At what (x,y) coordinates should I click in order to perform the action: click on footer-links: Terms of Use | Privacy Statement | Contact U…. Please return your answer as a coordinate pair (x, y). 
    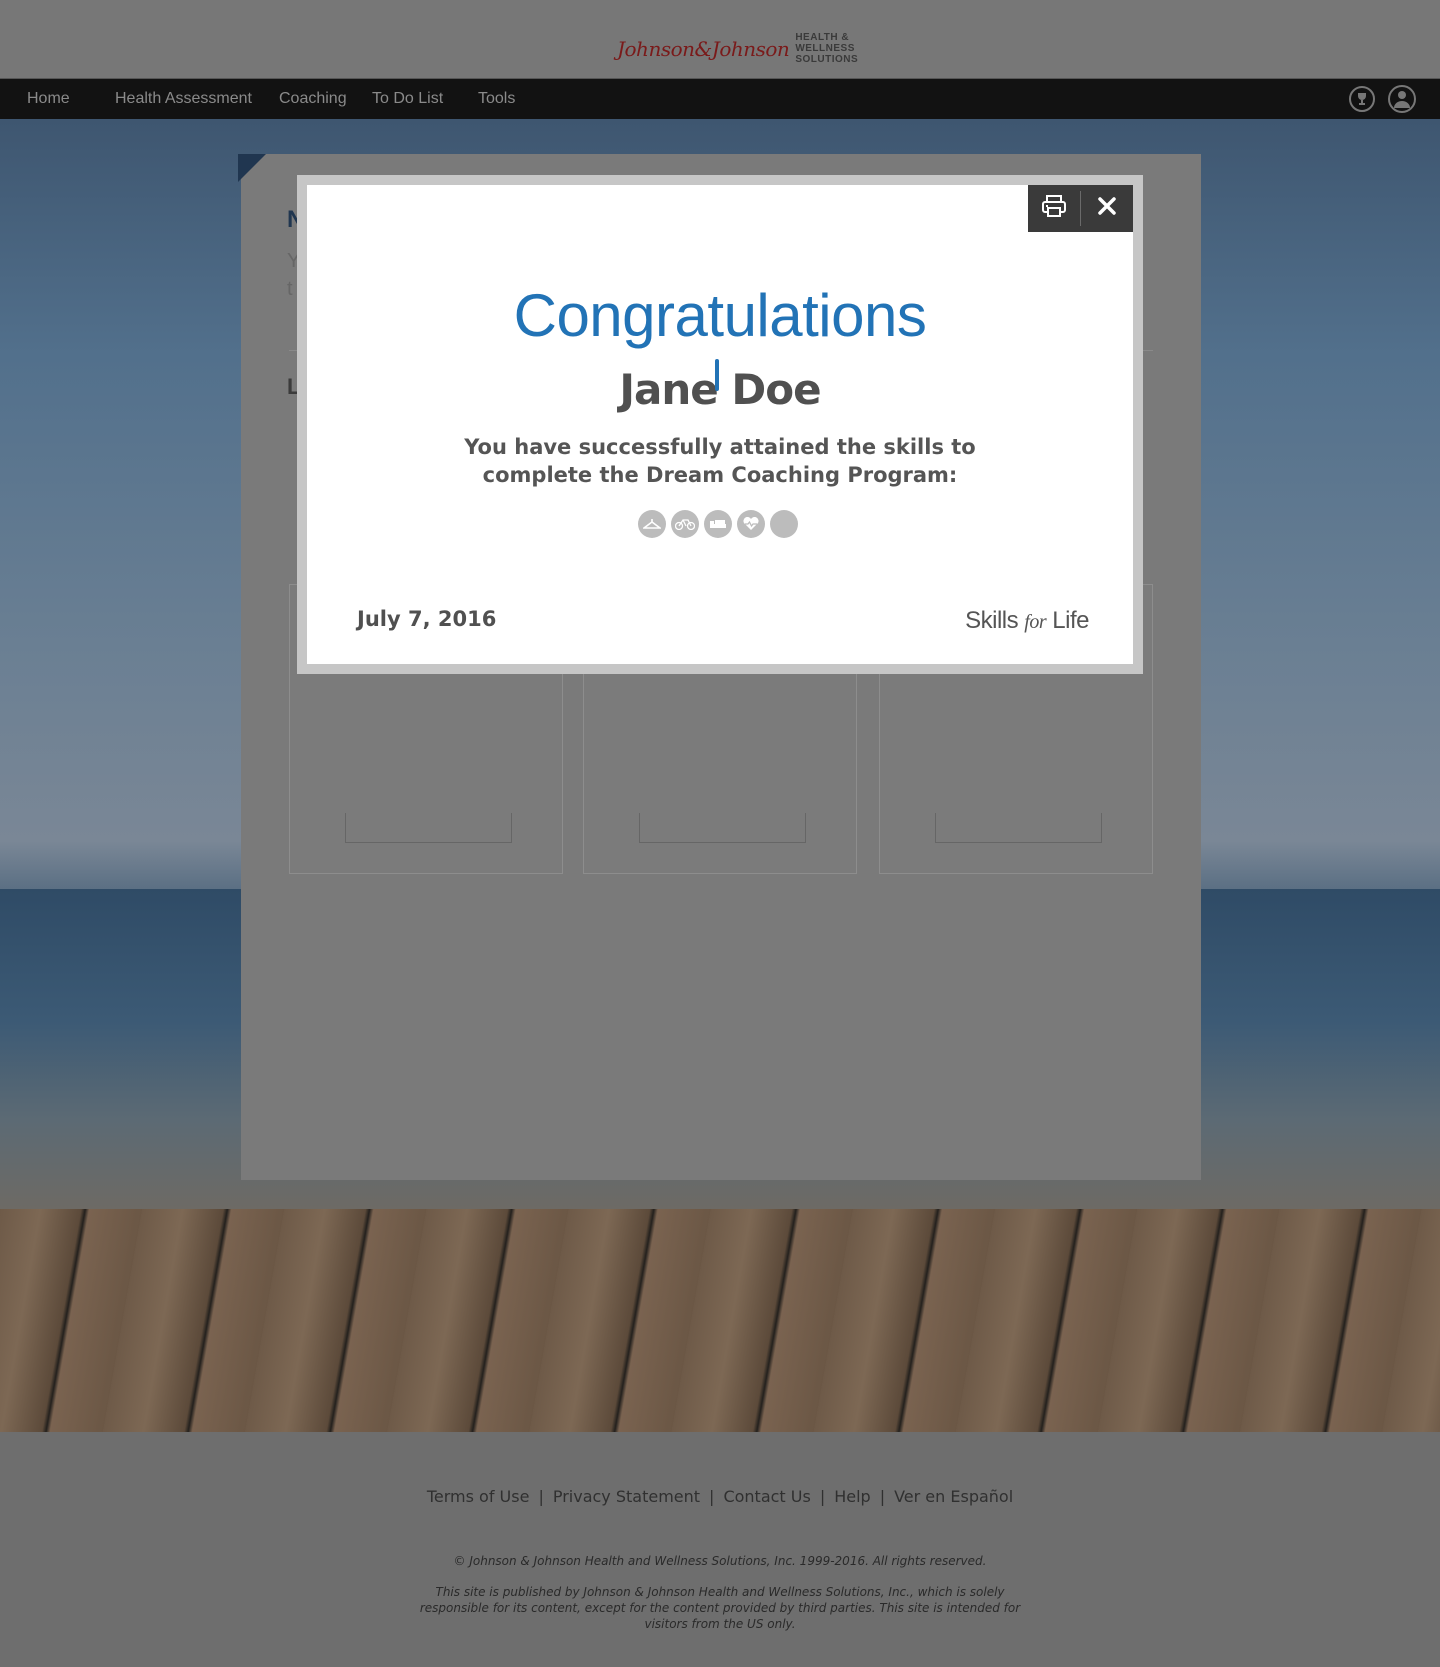
    Looking at the image, I should click on (720, 1496).